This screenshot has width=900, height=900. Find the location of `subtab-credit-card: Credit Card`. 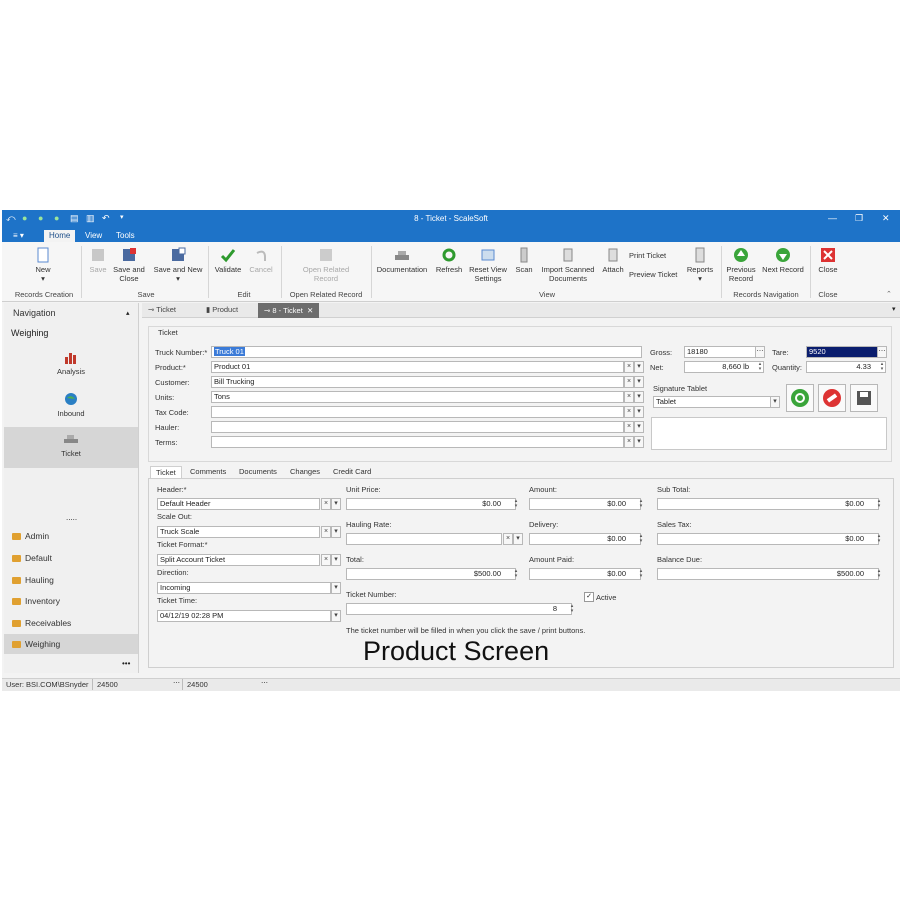

subtab-credit-card: Credit Card is located at coordinates (352, 471).